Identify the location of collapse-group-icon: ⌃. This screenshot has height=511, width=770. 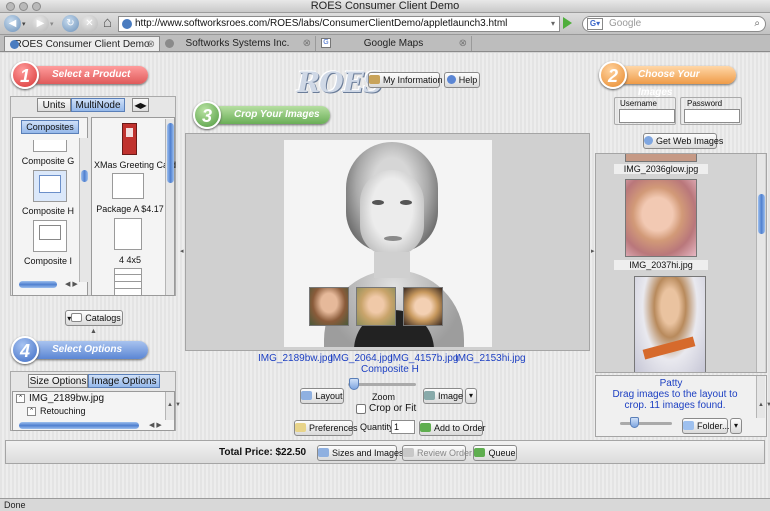
(20, 398).